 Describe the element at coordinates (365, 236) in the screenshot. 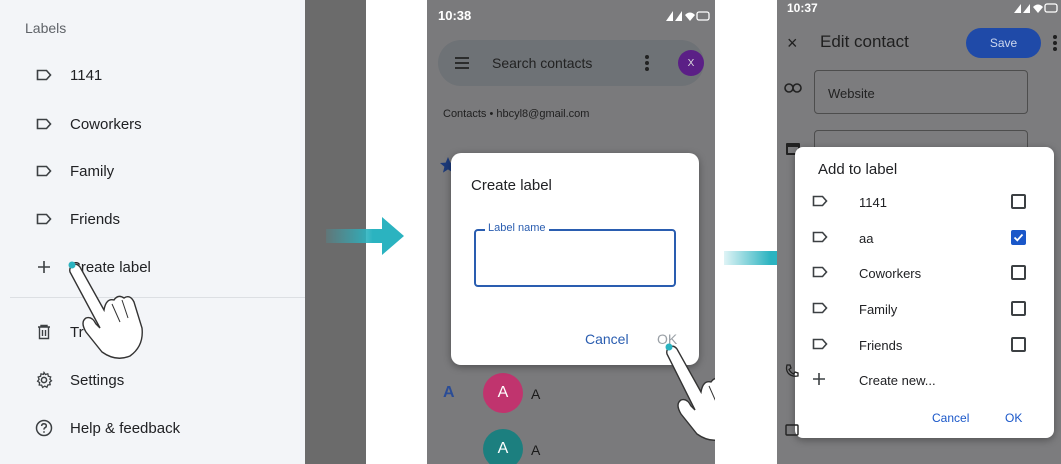

I see `arrow-right-icon` at that location.